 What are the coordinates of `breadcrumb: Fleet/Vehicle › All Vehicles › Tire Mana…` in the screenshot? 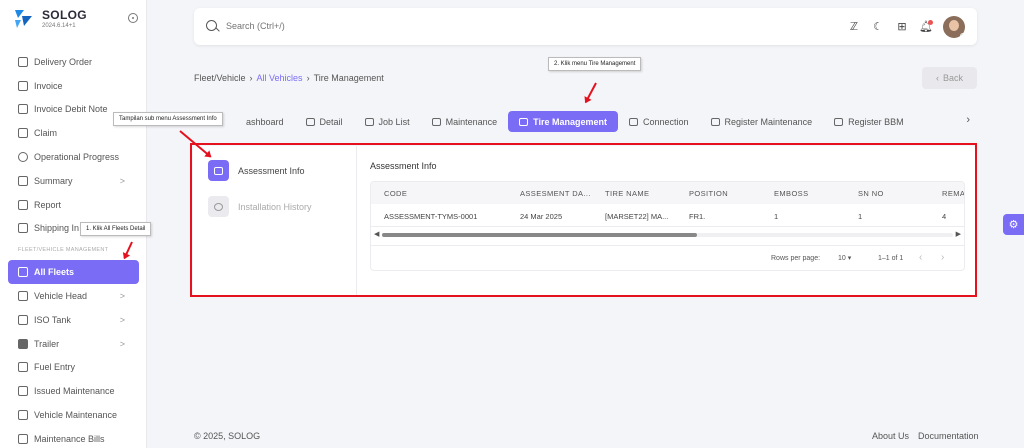 It's located at (289, 78).